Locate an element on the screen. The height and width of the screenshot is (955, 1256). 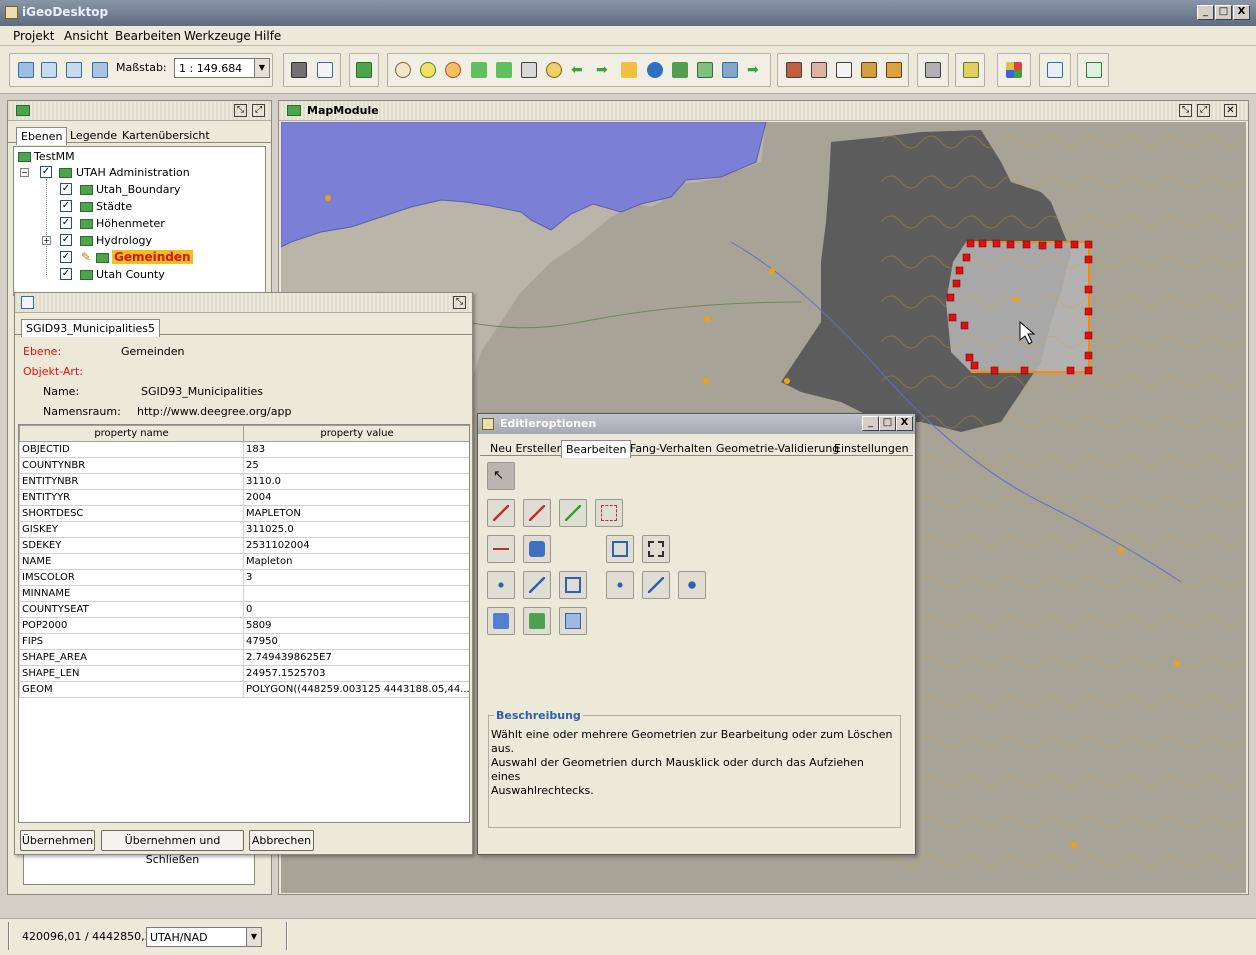
property-value-cell: 5809 is located at coordinates (356, 625).